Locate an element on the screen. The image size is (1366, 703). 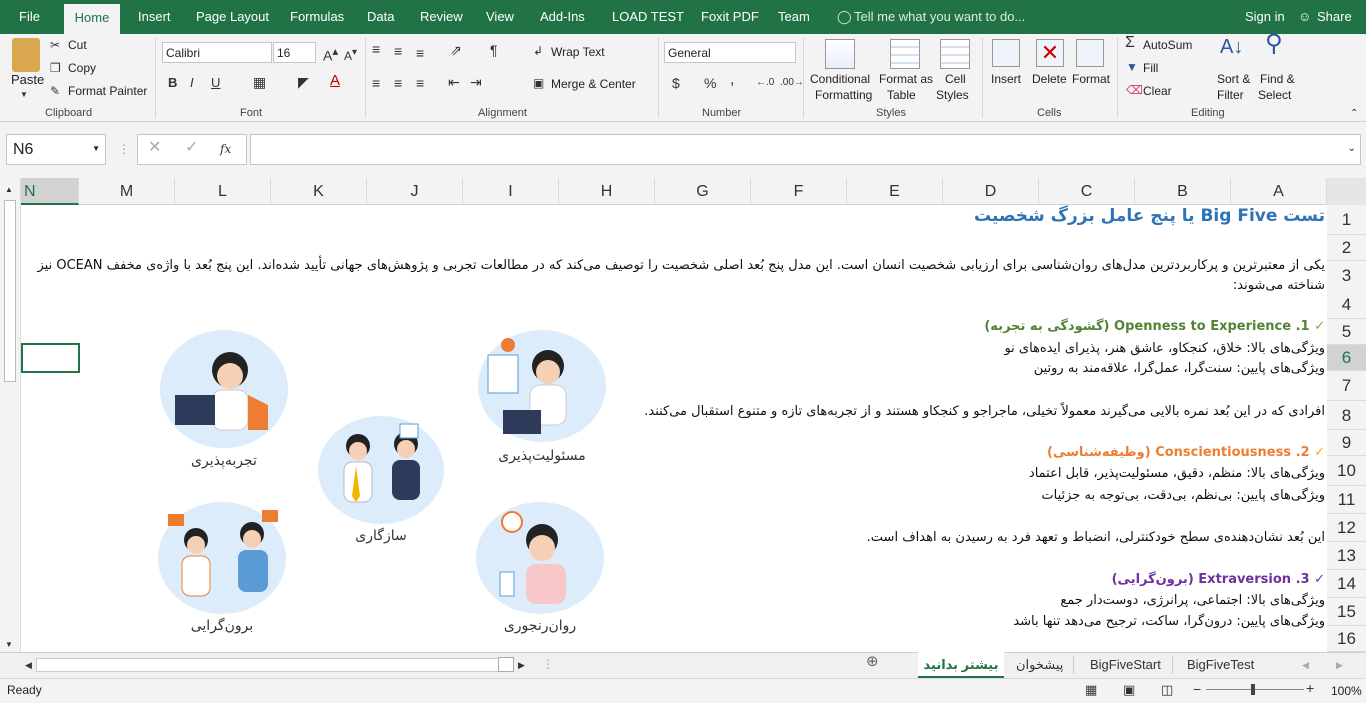
row-header: 12 is located at coordinates (1346, 528).